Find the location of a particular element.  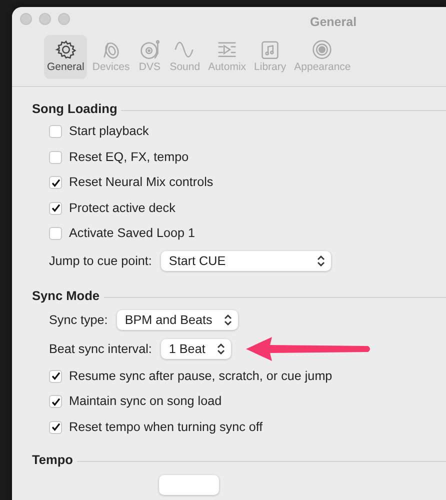

toolbar-tab: Automix is located at coordinates (227, 57).